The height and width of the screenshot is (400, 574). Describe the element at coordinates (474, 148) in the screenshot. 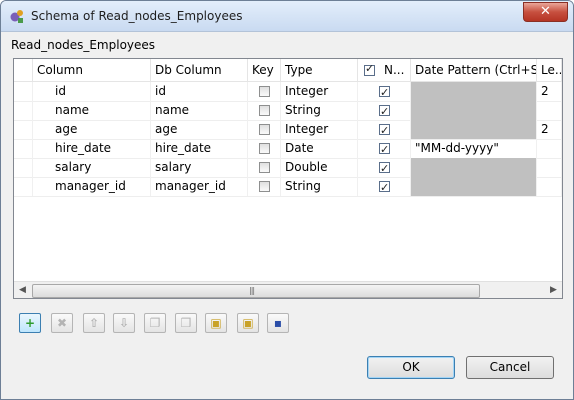

I see `cell-date-pattern: "MM-dd-yyyy"` at that location.